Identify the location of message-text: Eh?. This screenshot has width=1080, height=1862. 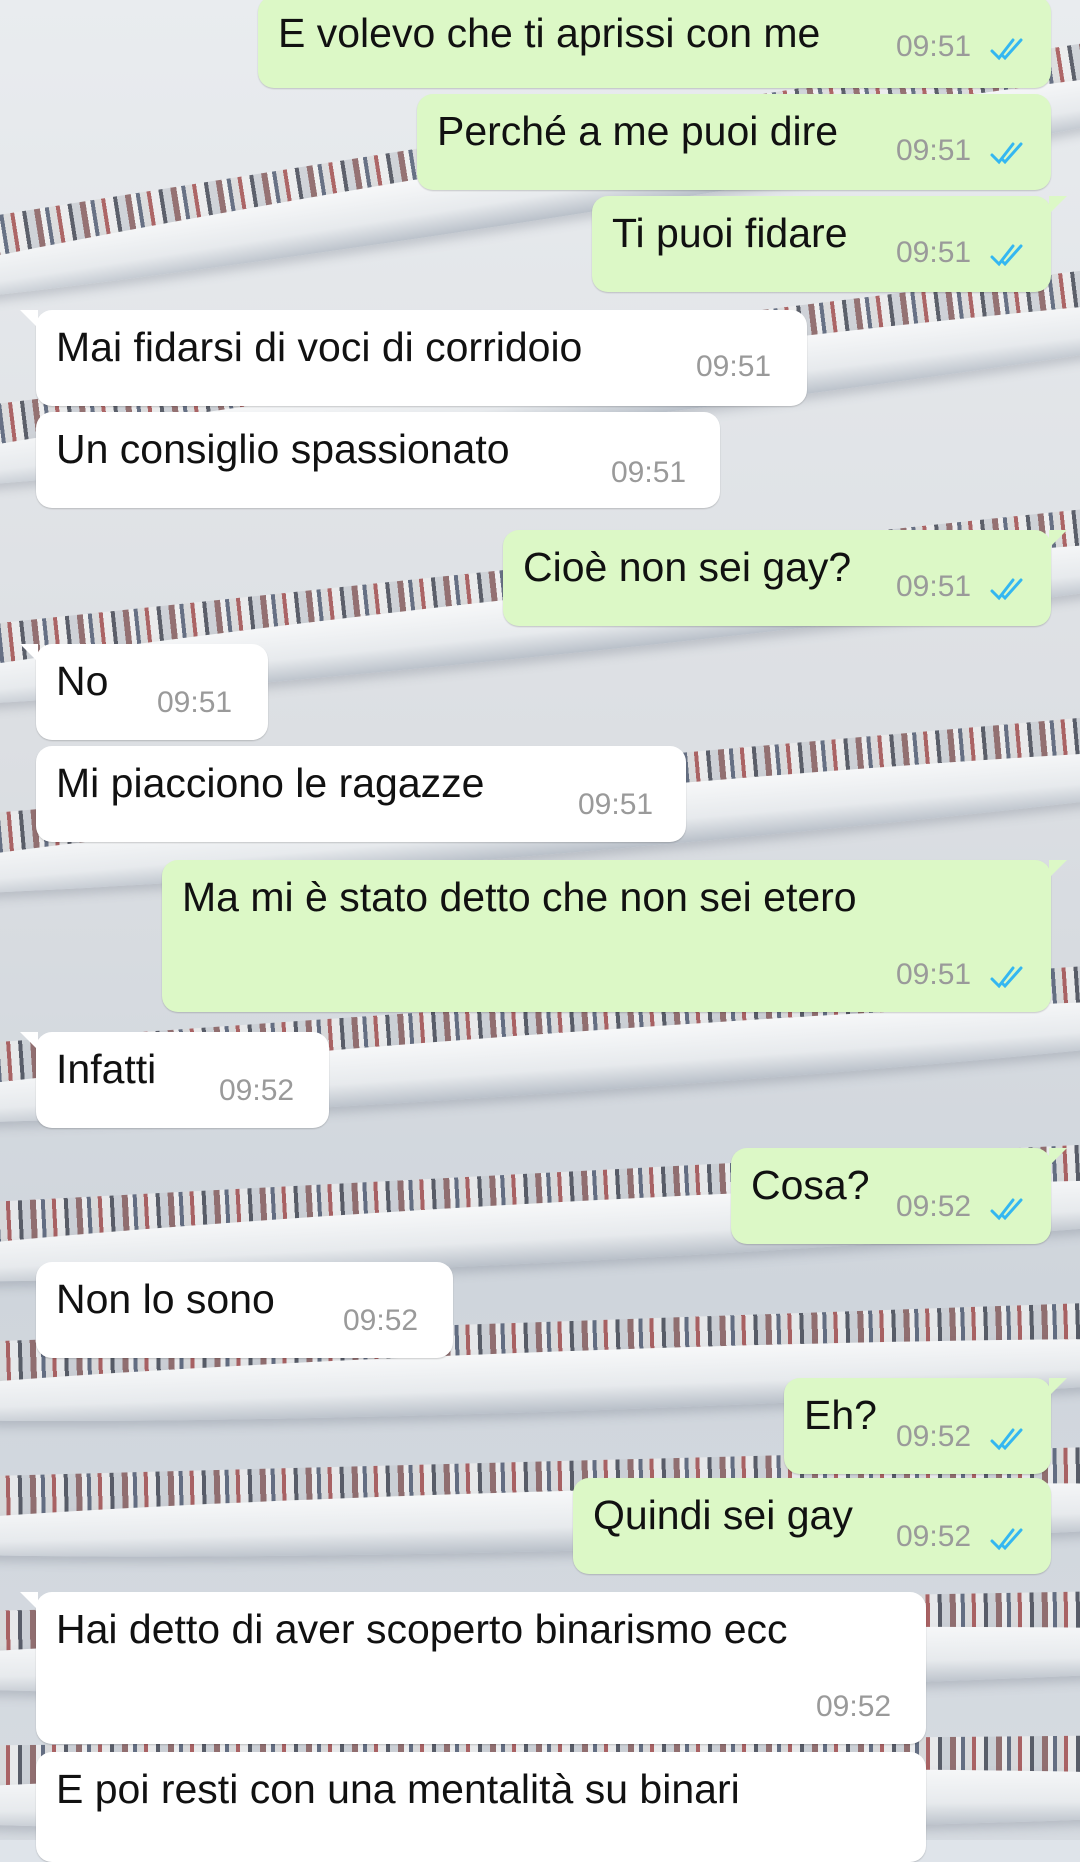
(840, 1415).